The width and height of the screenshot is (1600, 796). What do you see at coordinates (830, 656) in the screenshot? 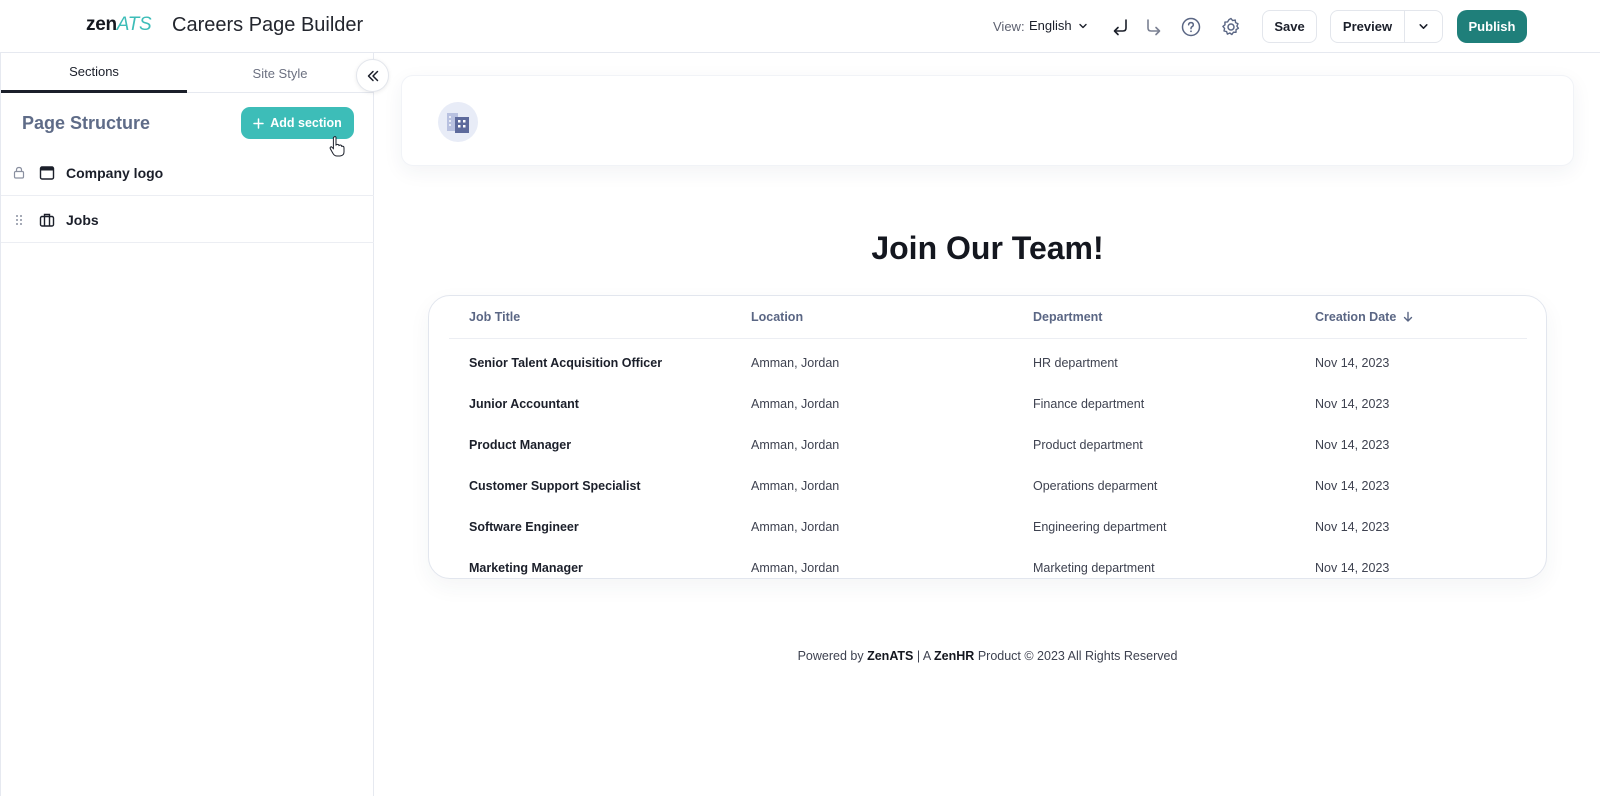
I see `footer-powered-by: Powered by` at bounding box center [830, 656].